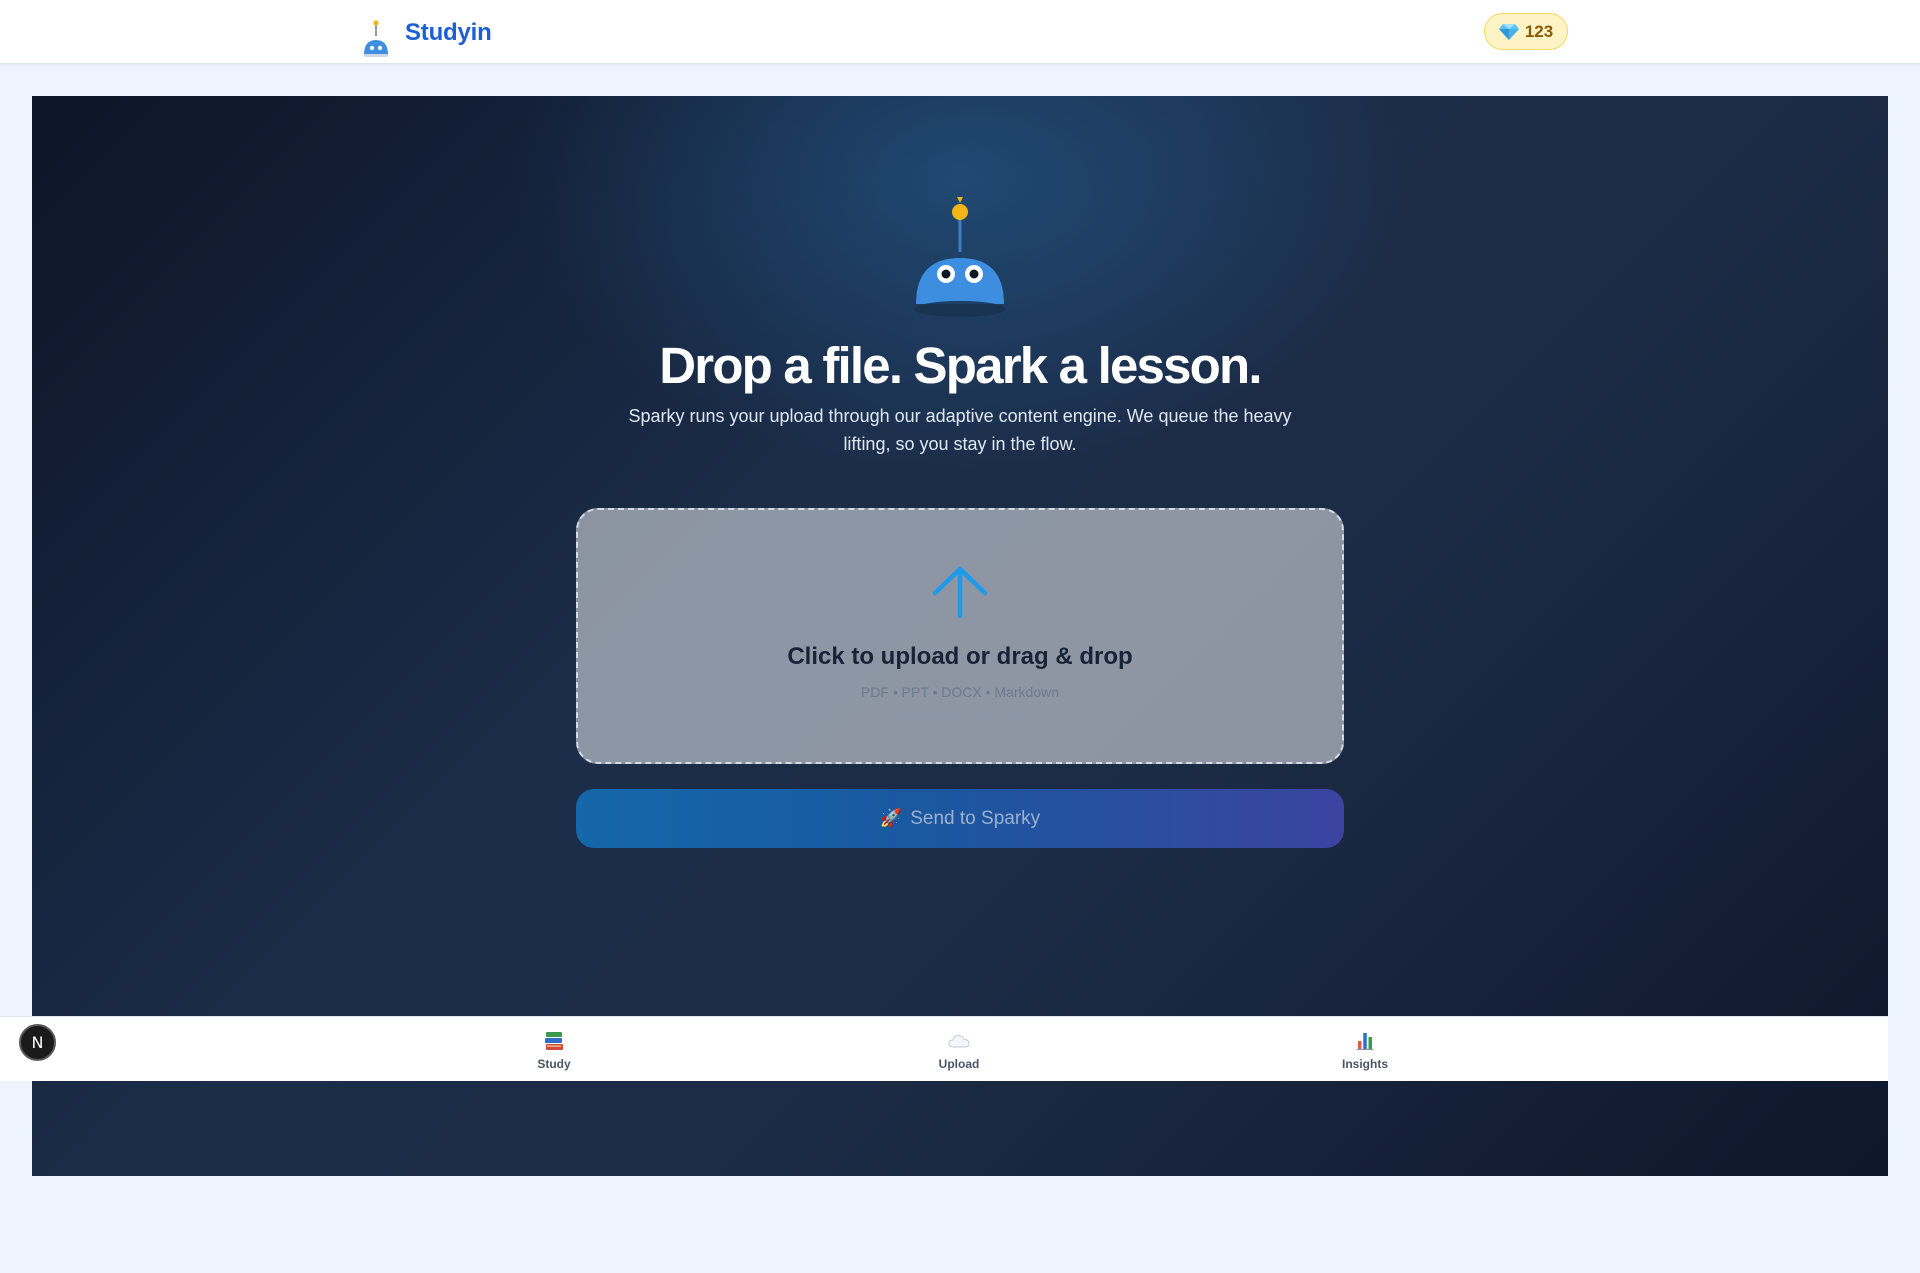 The width and height of the screenshot is (1920, 1273). Describe the element at coordinates (975, 818) in the screenshot. I see `send-button-label: Send to Sparky` at that location.